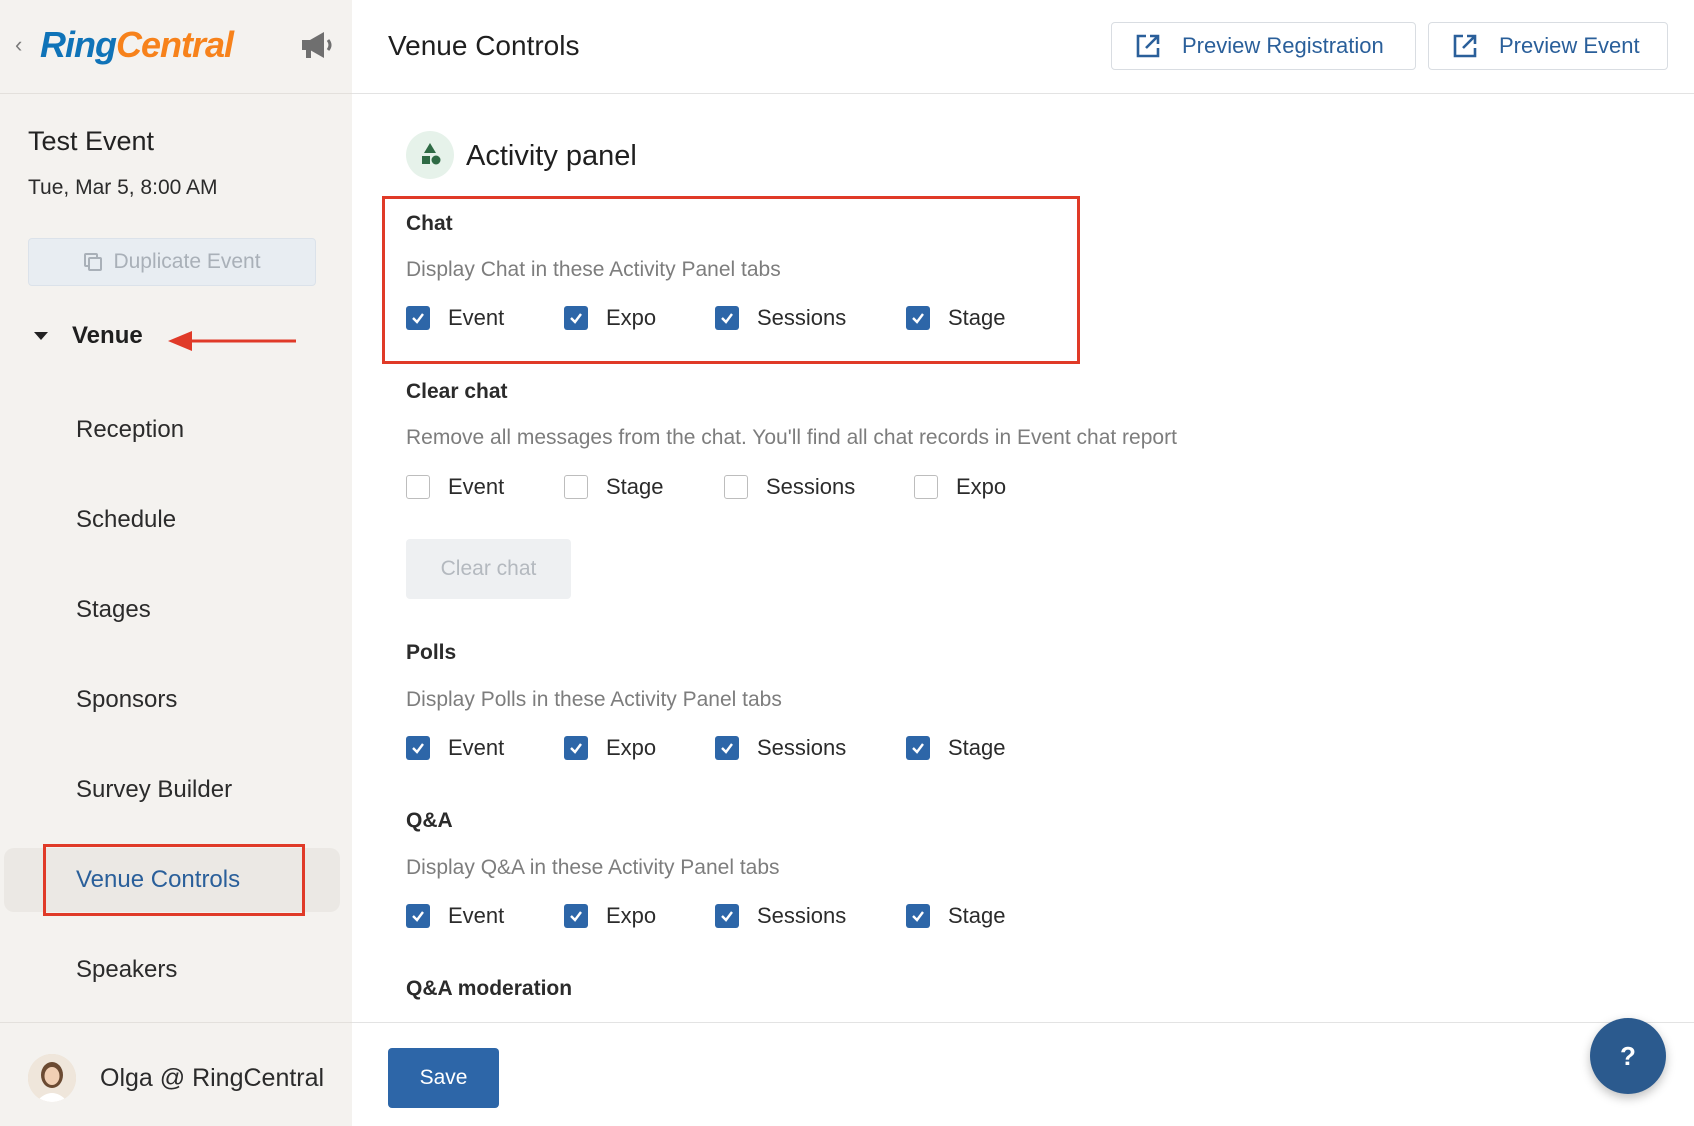 The image size is (1694, 1126). Describe the element at coordinates (232, 341) in the screenshot. I see `annotation-arrow` at that location.